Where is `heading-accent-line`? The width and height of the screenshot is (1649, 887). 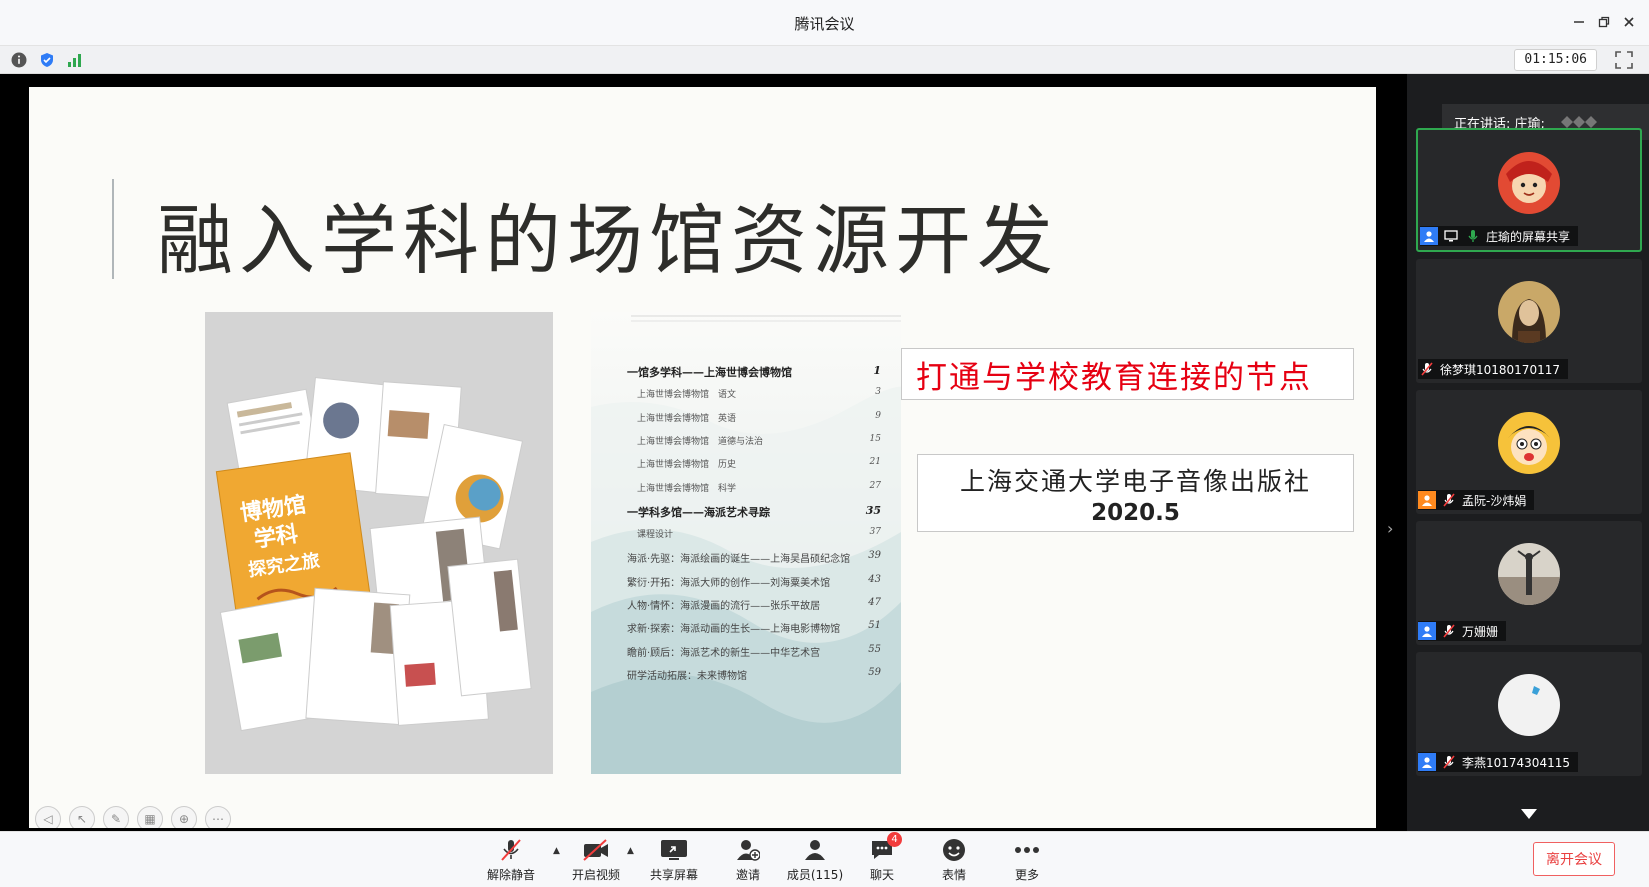
heading-accent-line is located at coordinates (113, 229).